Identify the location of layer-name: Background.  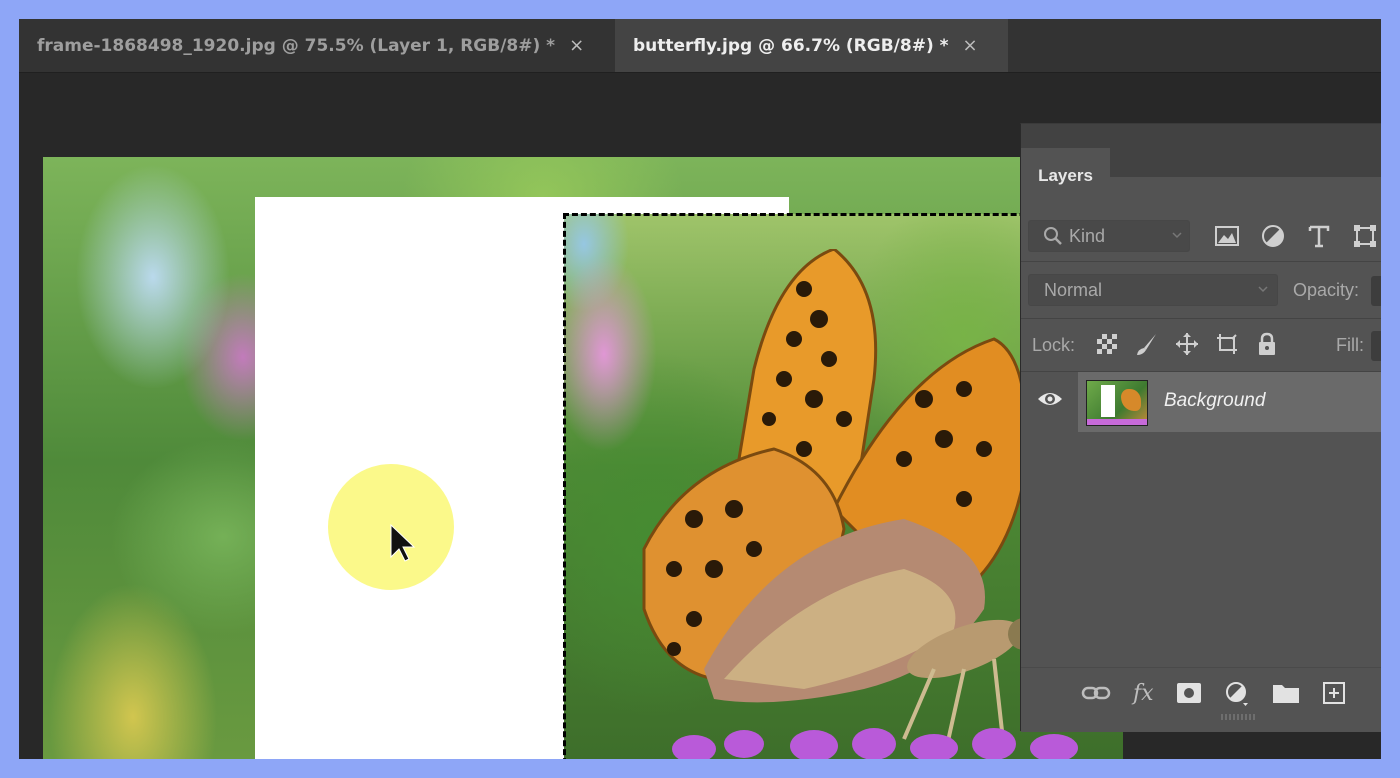
(1214, 401).